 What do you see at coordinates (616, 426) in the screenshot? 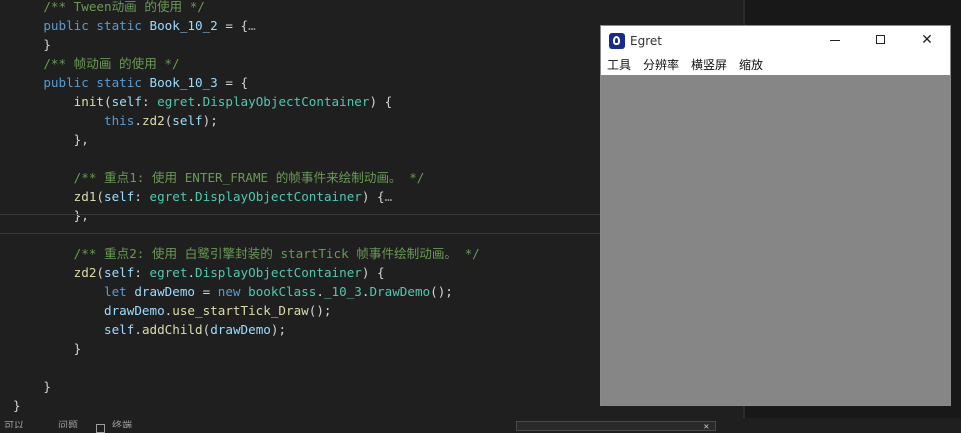
I see `dropdown-box: ✕` at bounding box center [616, 426].